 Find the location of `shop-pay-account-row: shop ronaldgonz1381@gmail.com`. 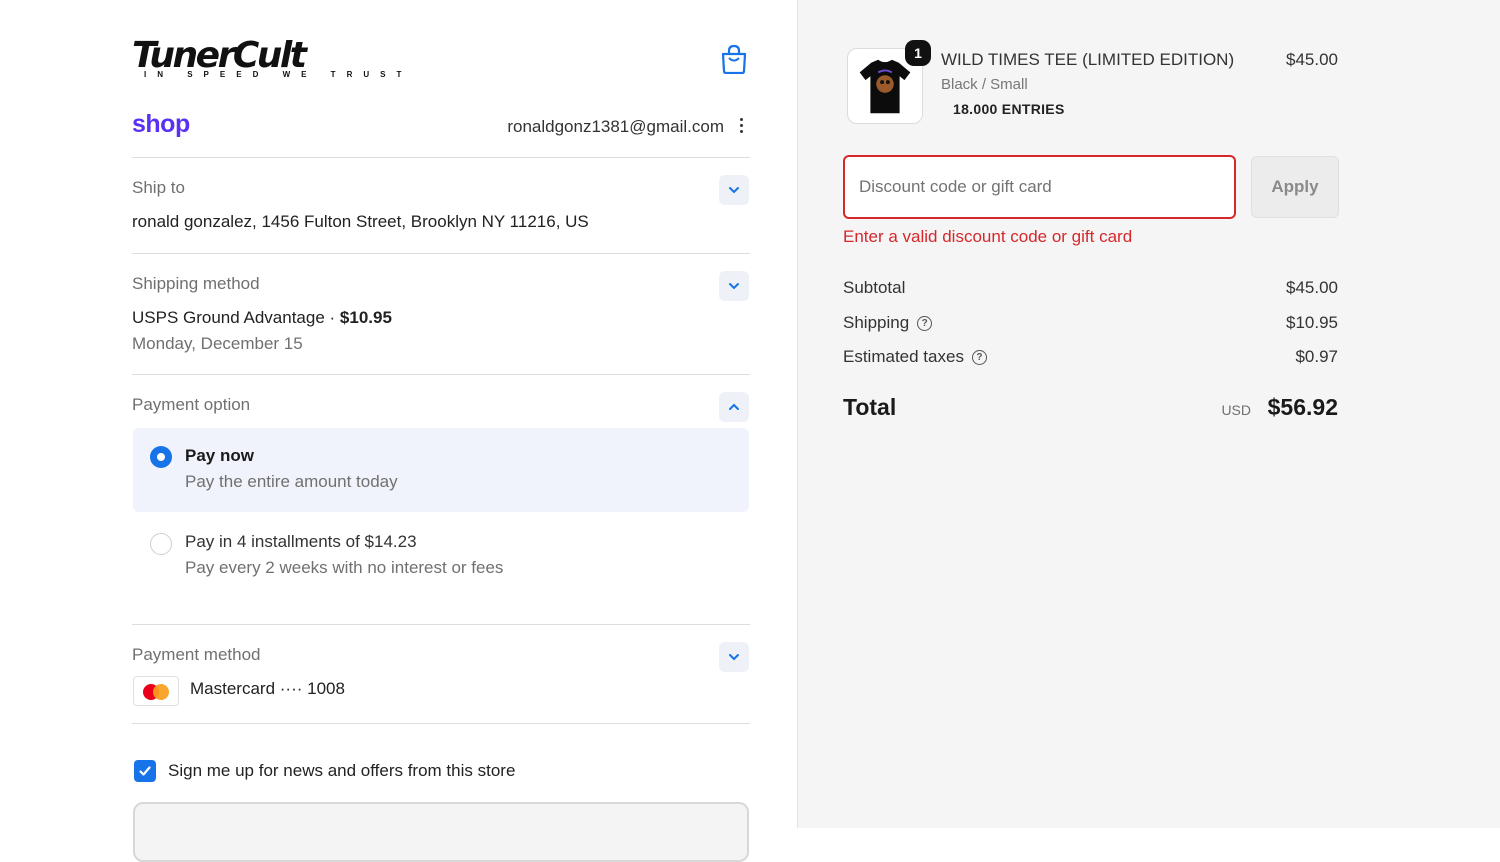

shop-pay-account-row: shop ronaldgonz1381@gmail.com is located at coordinates (441, 126).